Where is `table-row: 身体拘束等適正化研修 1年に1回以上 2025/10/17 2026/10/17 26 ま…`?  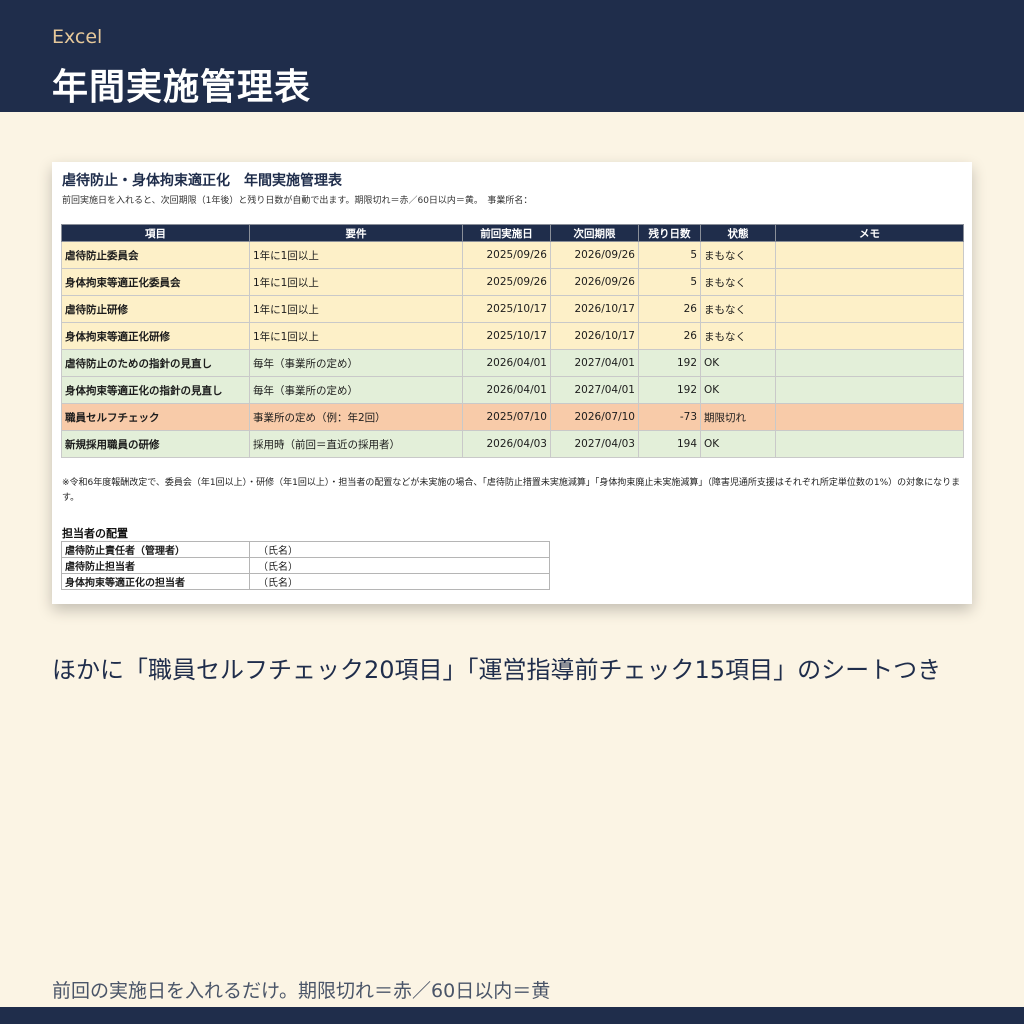 table-row: 身体拘束等適正化研修 1年に1回以上 2025/10/17 2026/10/17 26 ま… is located at coordinates (512, 336).